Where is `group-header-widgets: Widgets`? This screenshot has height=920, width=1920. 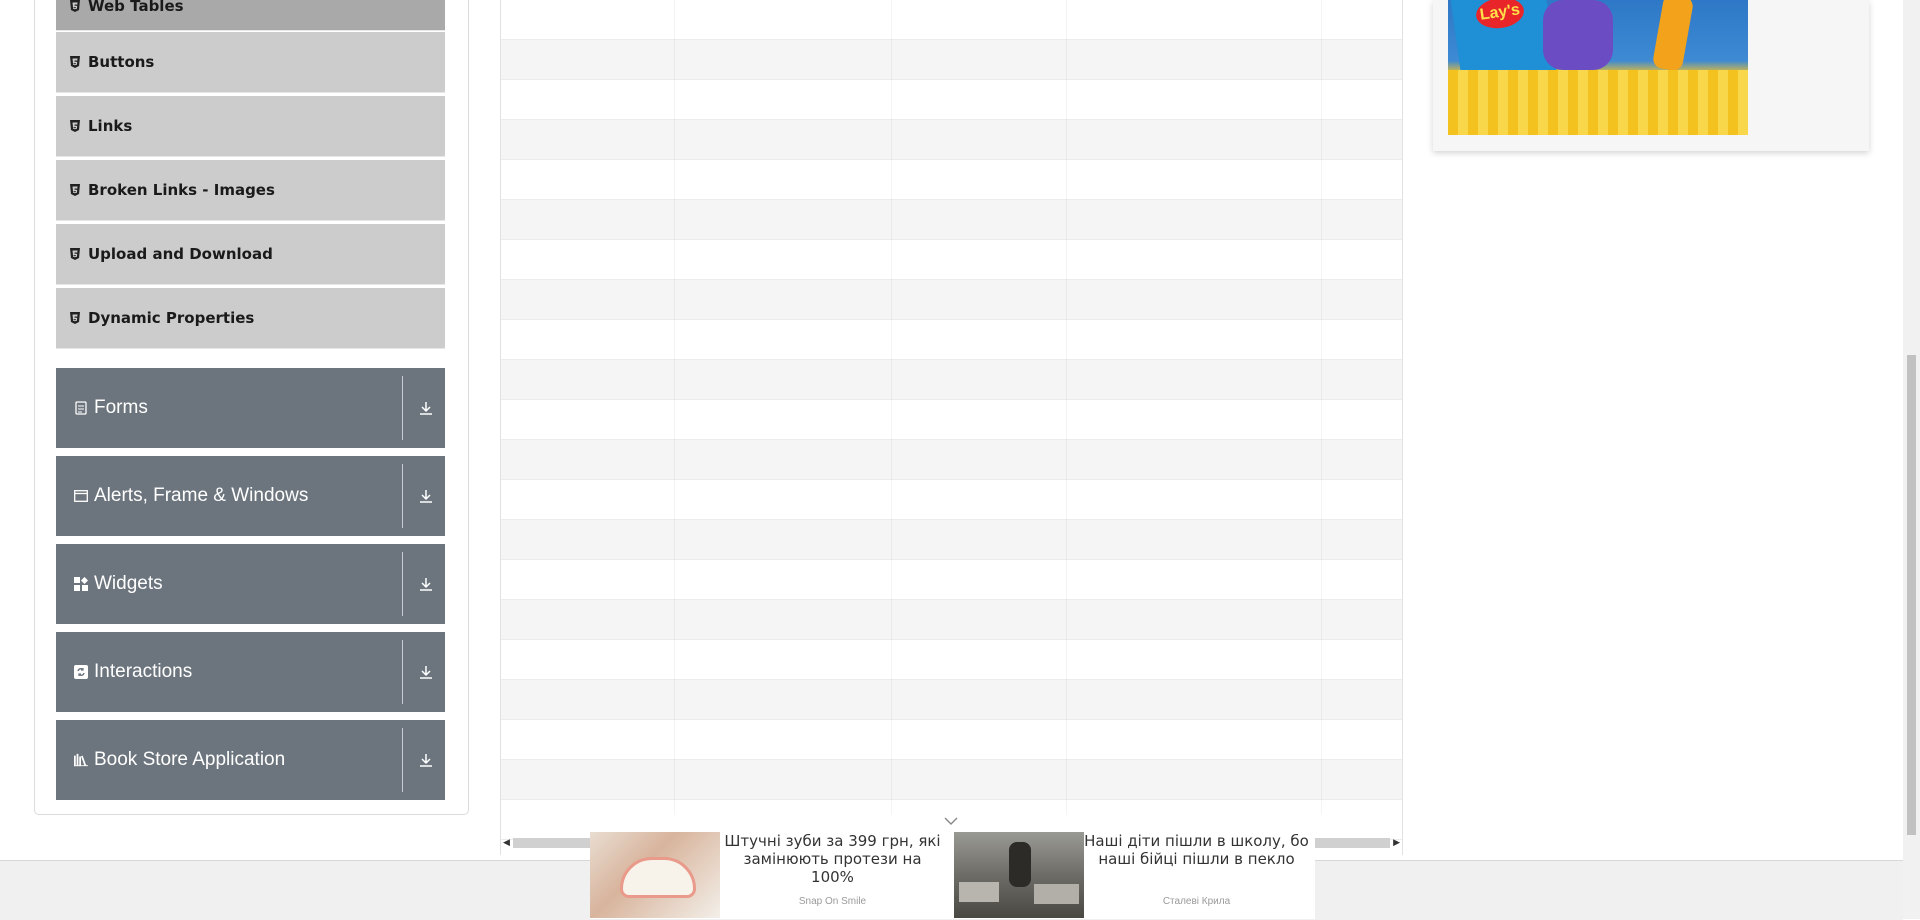 group-header-widgets: Widgets is located at coordinates (250, 584).